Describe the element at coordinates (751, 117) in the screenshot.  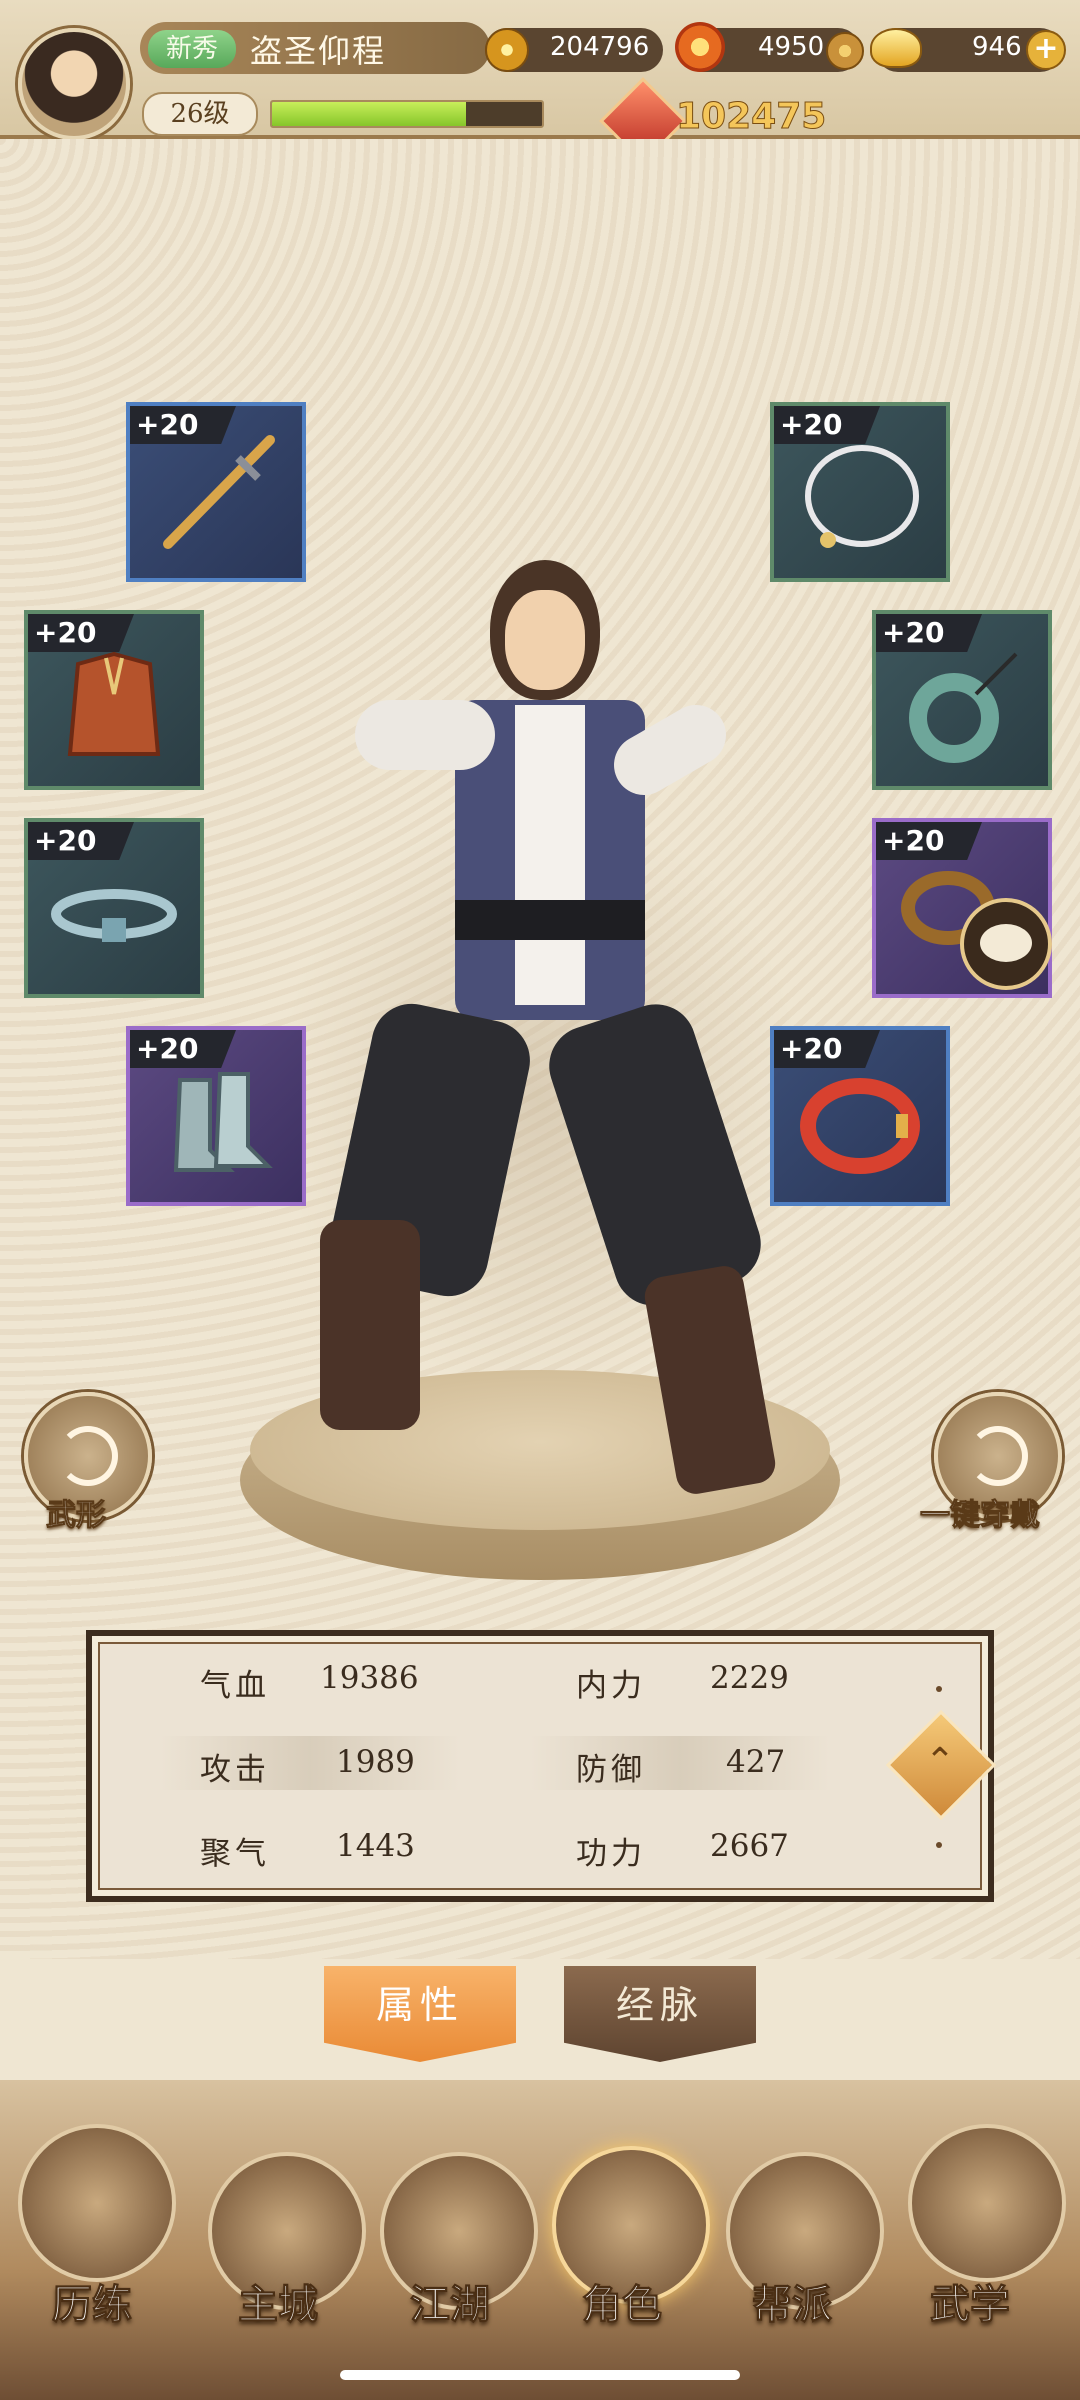
I see `combat-power-value: 102475` at that location.